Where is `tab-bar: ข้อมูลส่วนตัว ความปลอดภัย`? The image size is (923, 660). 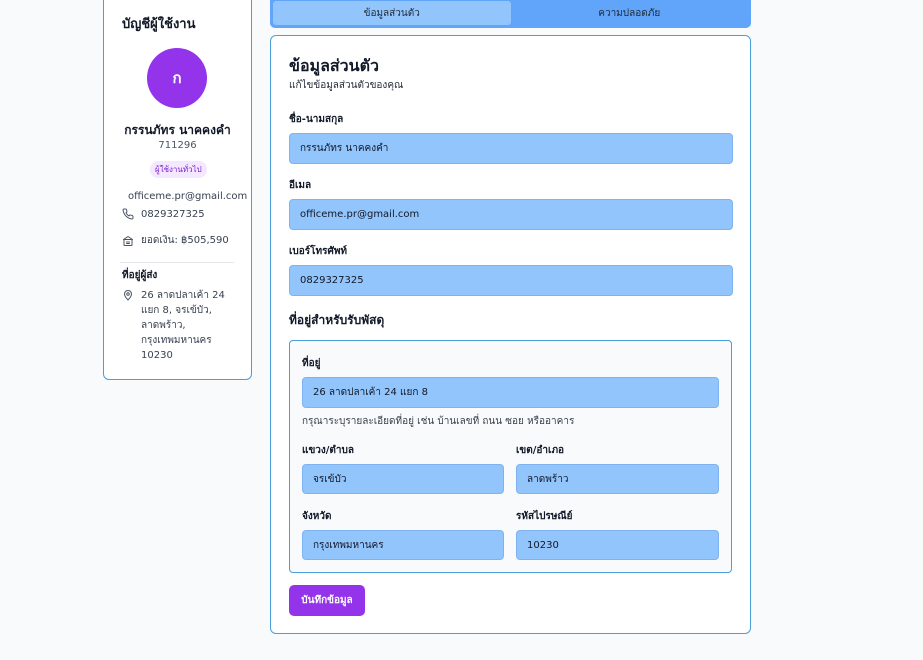
tab-bar: ข้อมูลส่วนตัว ความปลอดภัย is located at coordinates (510, 14).